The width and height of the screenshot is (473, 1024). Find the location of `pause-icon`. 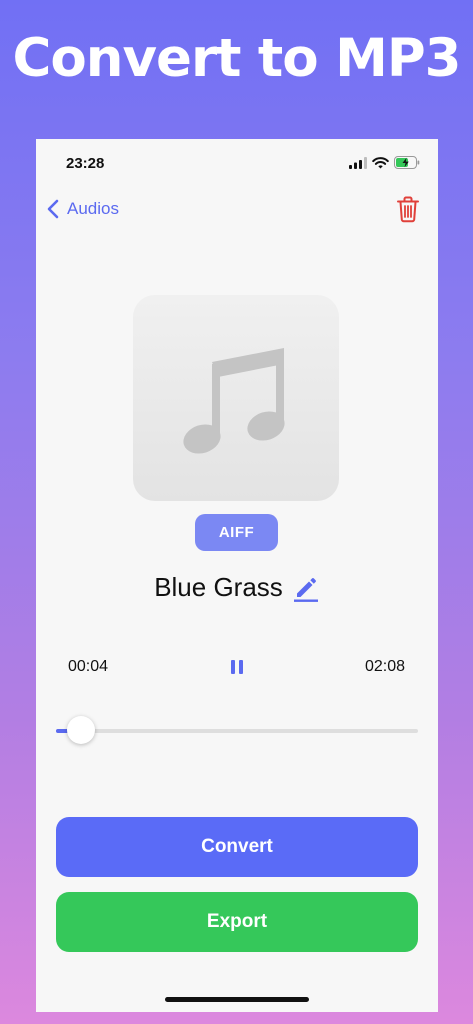

pause-icon is located at coordinates (237, 667).